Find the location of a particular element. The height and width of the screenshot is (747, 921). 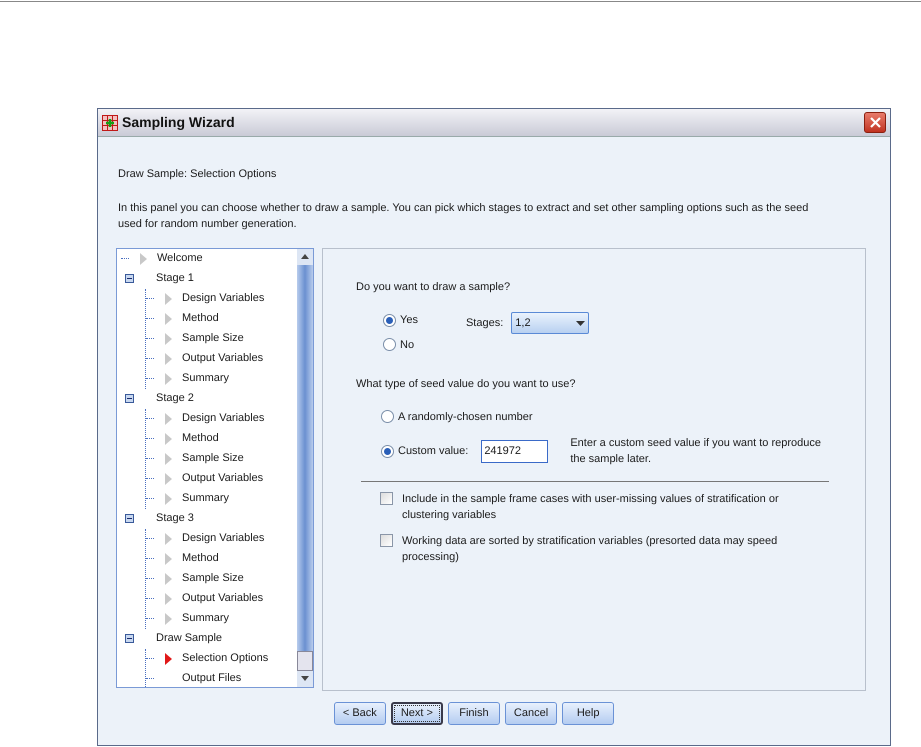

window-title: Sampling Wizard is located at coordinates (178, 122).